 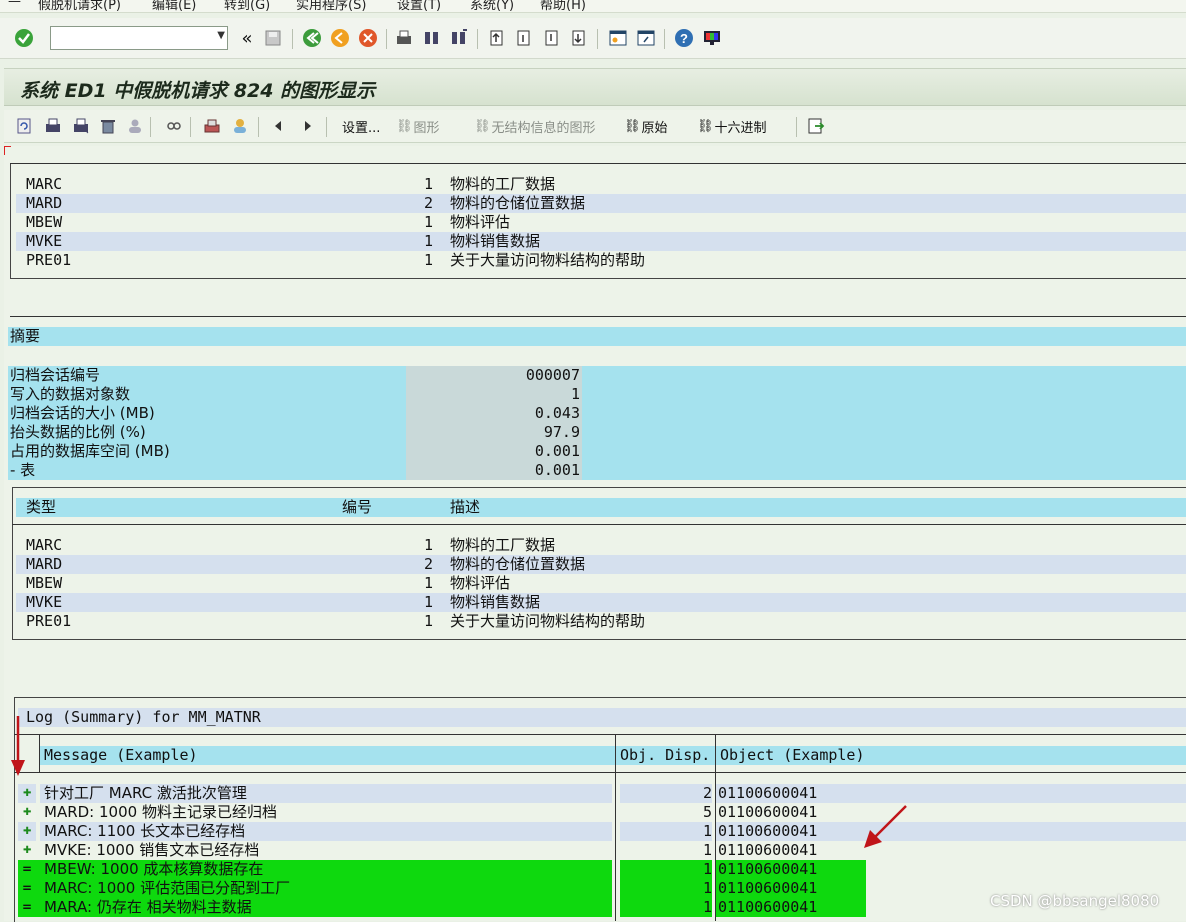 What do you see at coordinates (308, 126) in the screenshot?
I see `next-arrow-icon` at bounding box center [308, 126].